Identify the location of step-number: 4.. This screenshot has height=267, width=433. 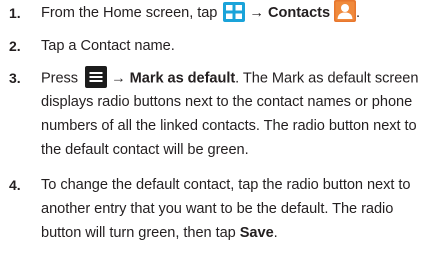
(15, 185).